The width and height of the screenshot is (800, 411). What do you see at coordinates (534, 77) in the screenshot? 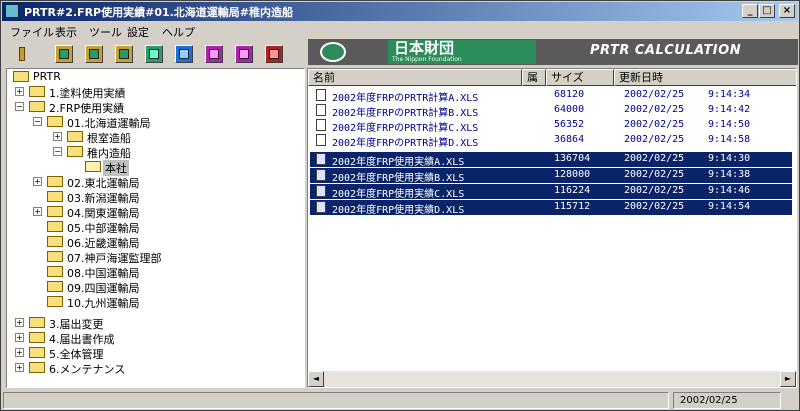
I see `column-header-attr: 属` at bounding box center [534, 77].